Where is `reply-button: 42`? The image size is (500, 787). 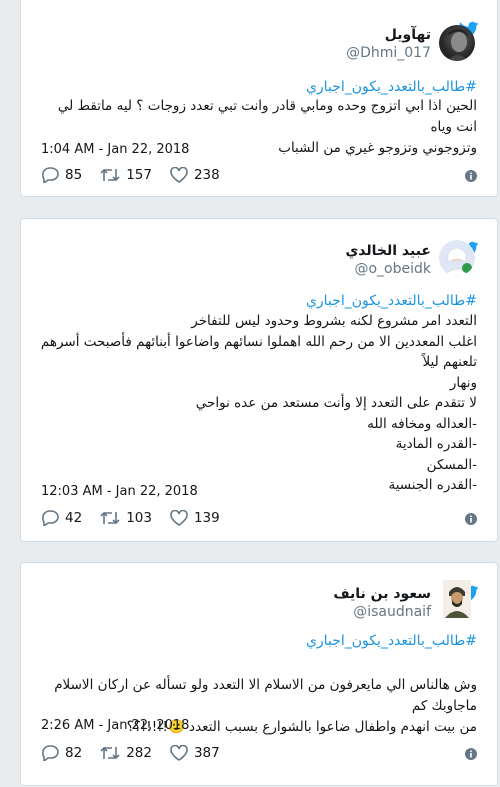 reply-button: 42 is located at coordinates (61, 518).